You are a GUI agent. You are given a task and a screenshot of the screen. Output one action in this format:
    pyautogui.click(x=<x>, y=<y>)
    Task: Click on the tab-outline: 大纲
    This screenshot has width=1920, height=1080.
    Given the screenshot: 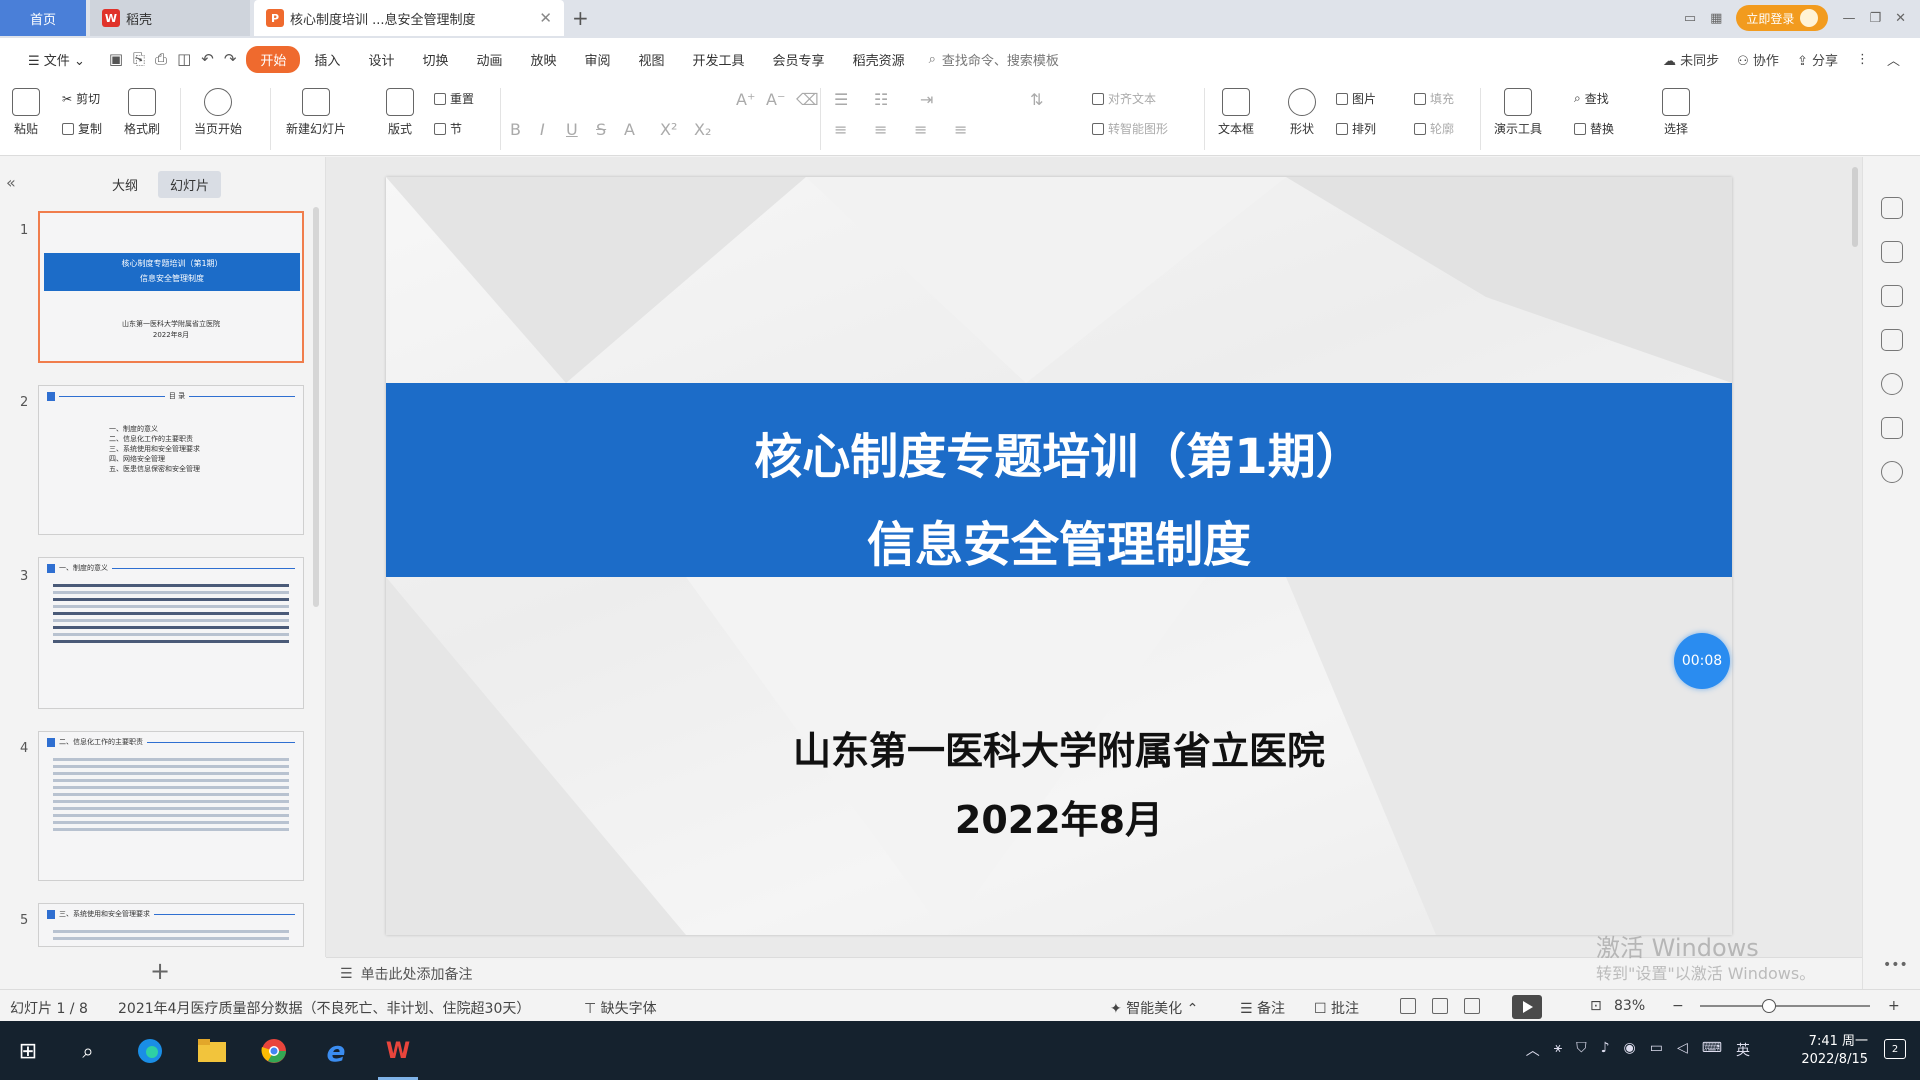 What is the action you would take?
    pyautogui.click(x=125, y=184)
    